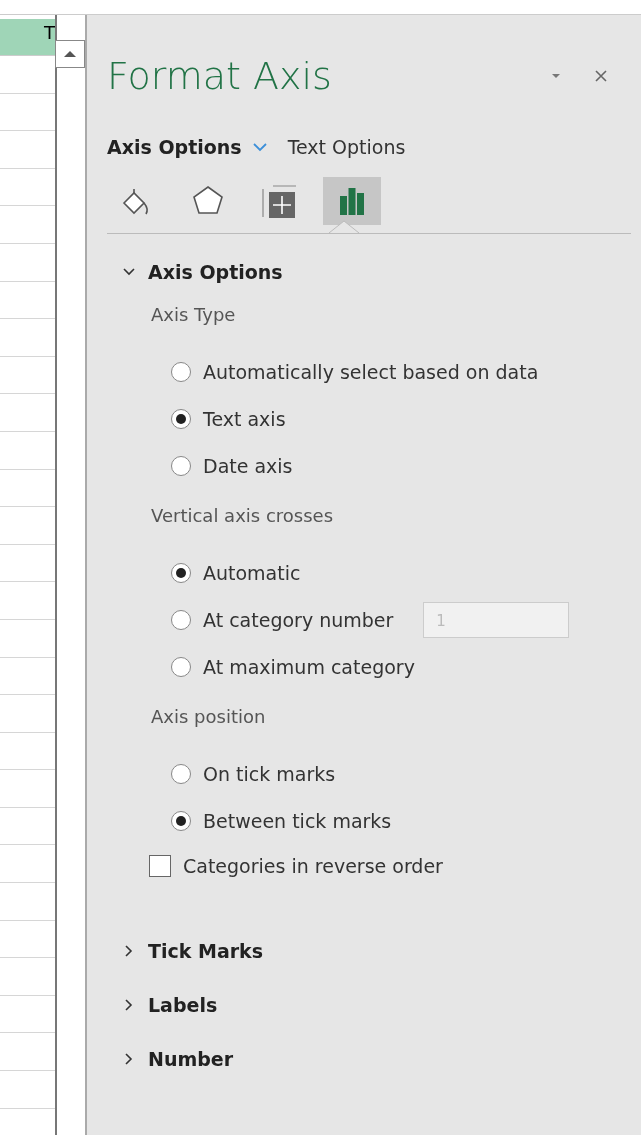  Describe the element at coordinates (220, 76) in the screenshot. I see `panel-title: Format Axis` at that location.